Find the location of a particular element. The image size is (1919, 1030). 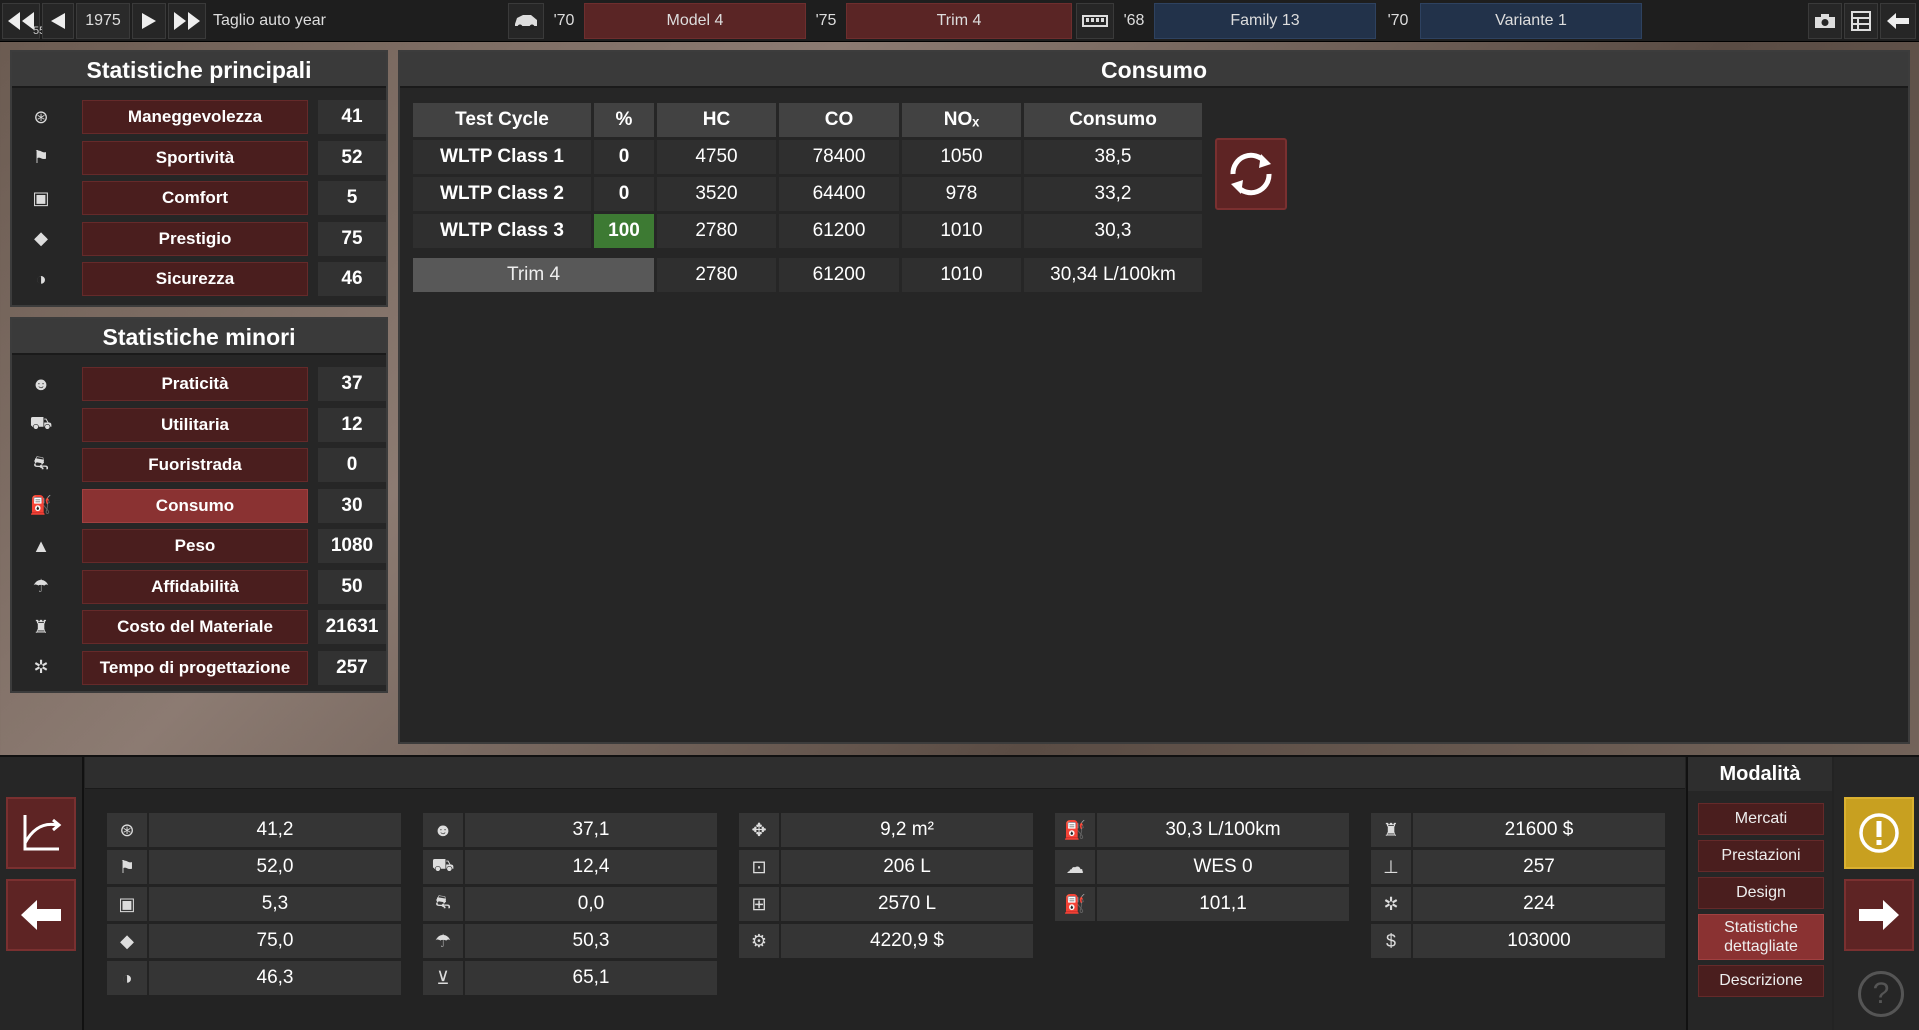

next-page-button is located at coordinates (1879, 915).